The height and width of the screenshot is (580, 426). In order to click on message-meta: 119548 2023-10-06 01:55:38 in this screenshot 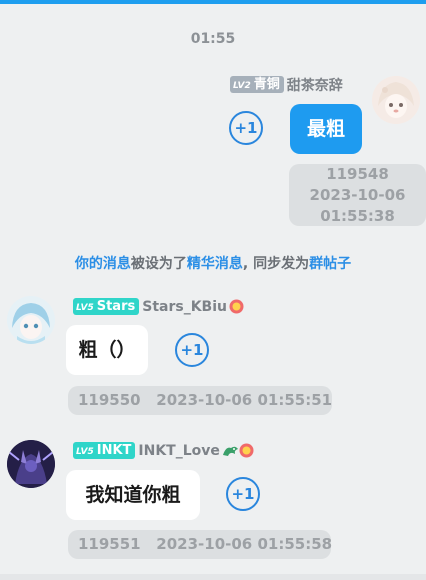, I will do `click(357, 195)`.